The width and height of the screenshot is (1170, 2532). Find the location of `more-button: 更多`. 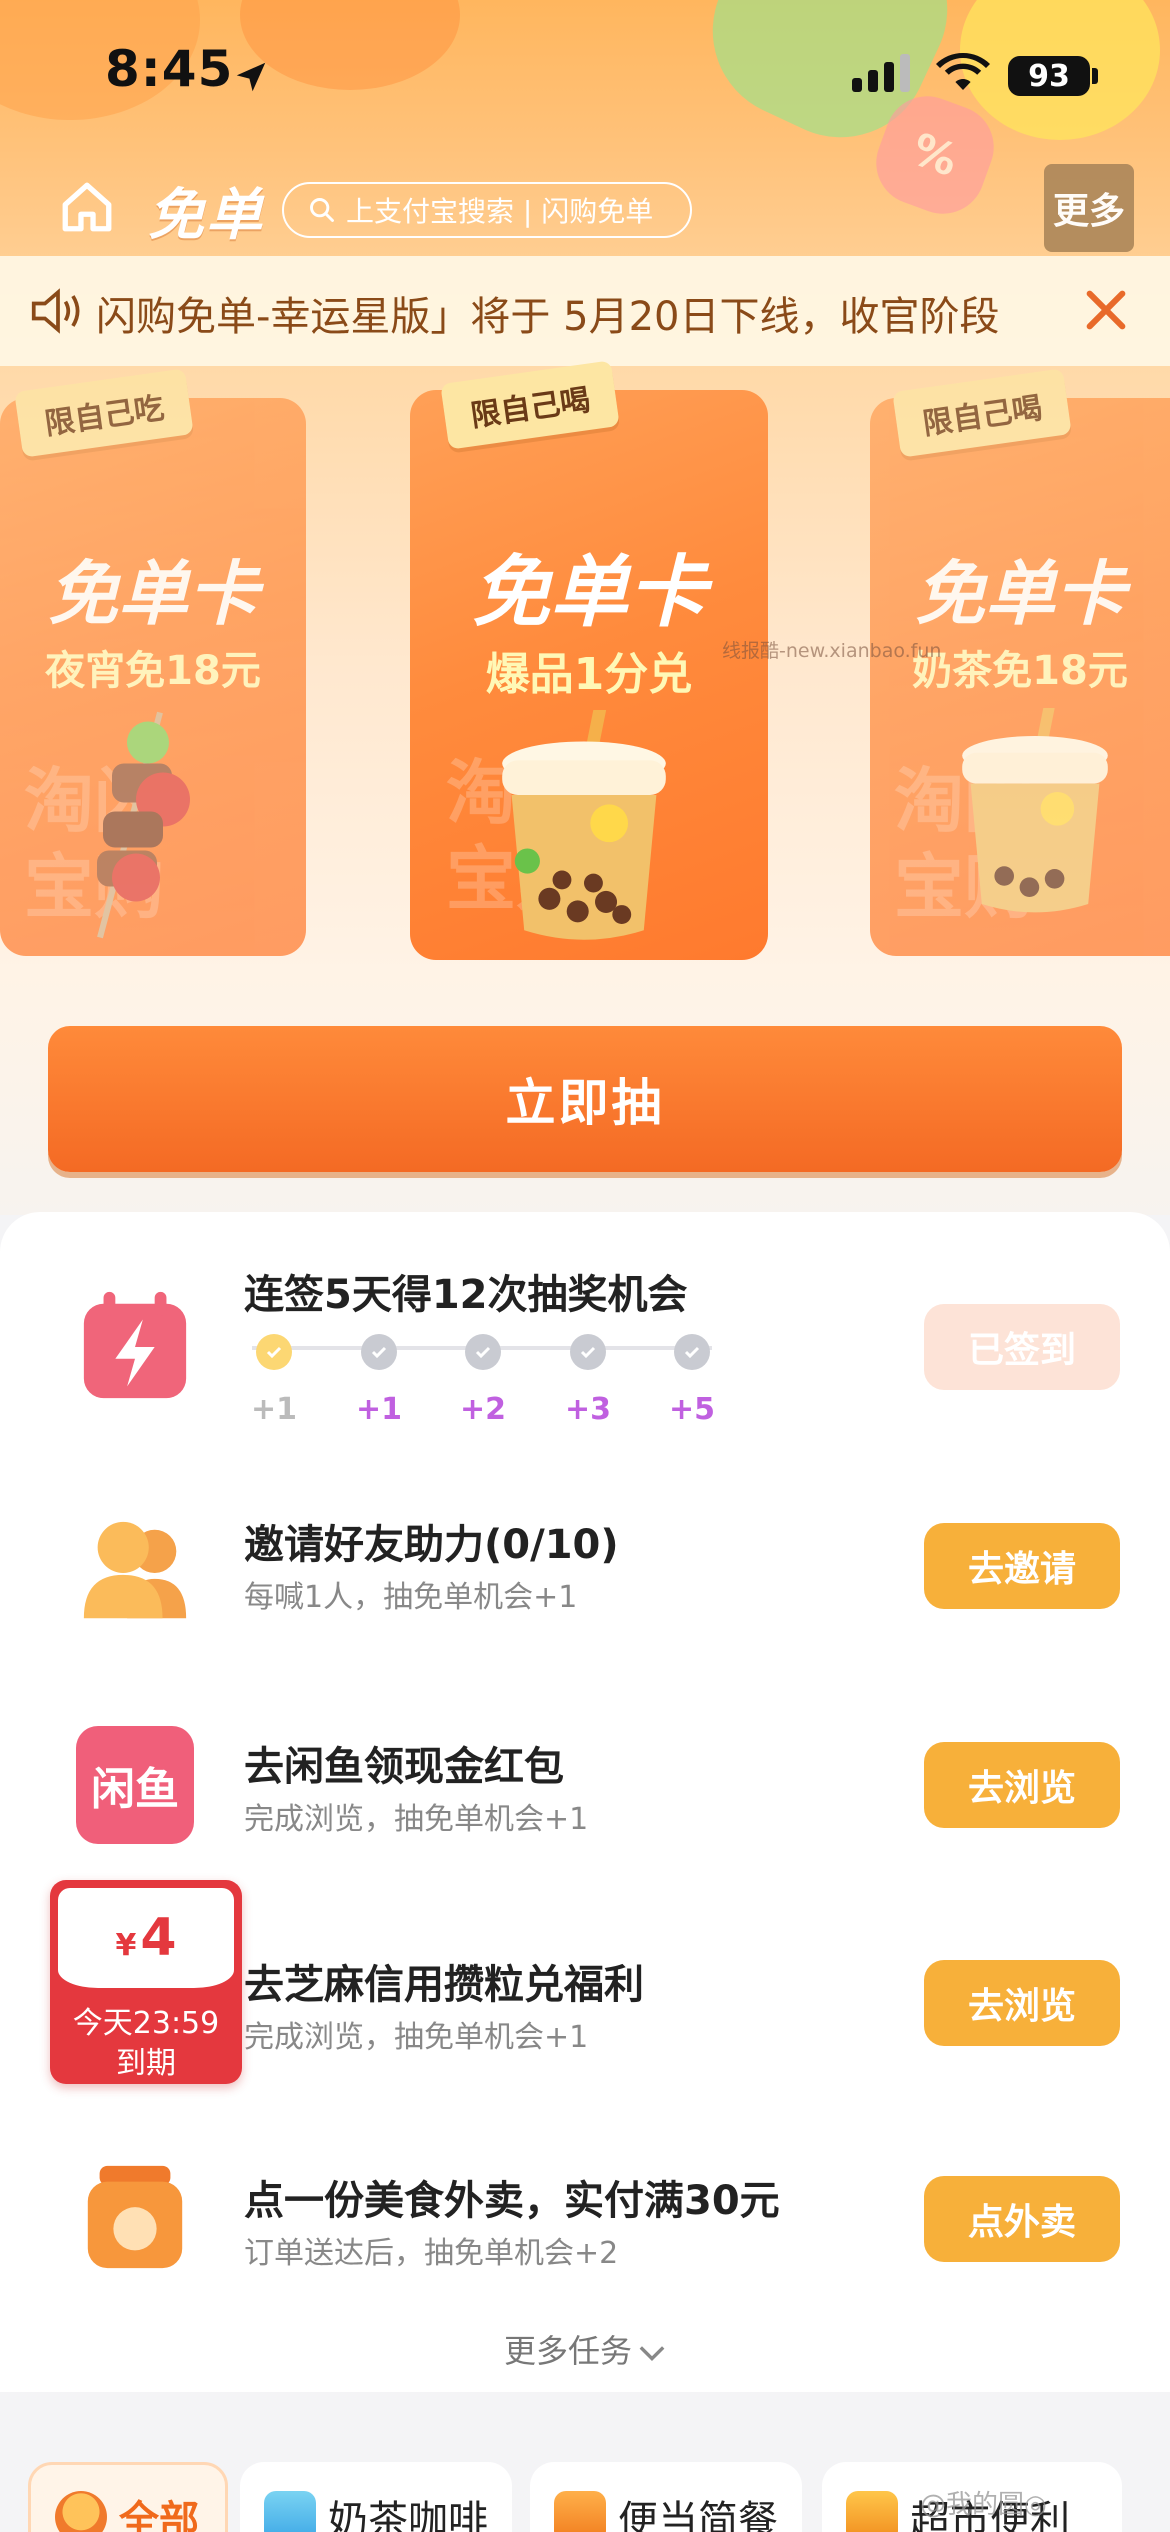

more-button: 更多 is located at coordinates (1089, 208).